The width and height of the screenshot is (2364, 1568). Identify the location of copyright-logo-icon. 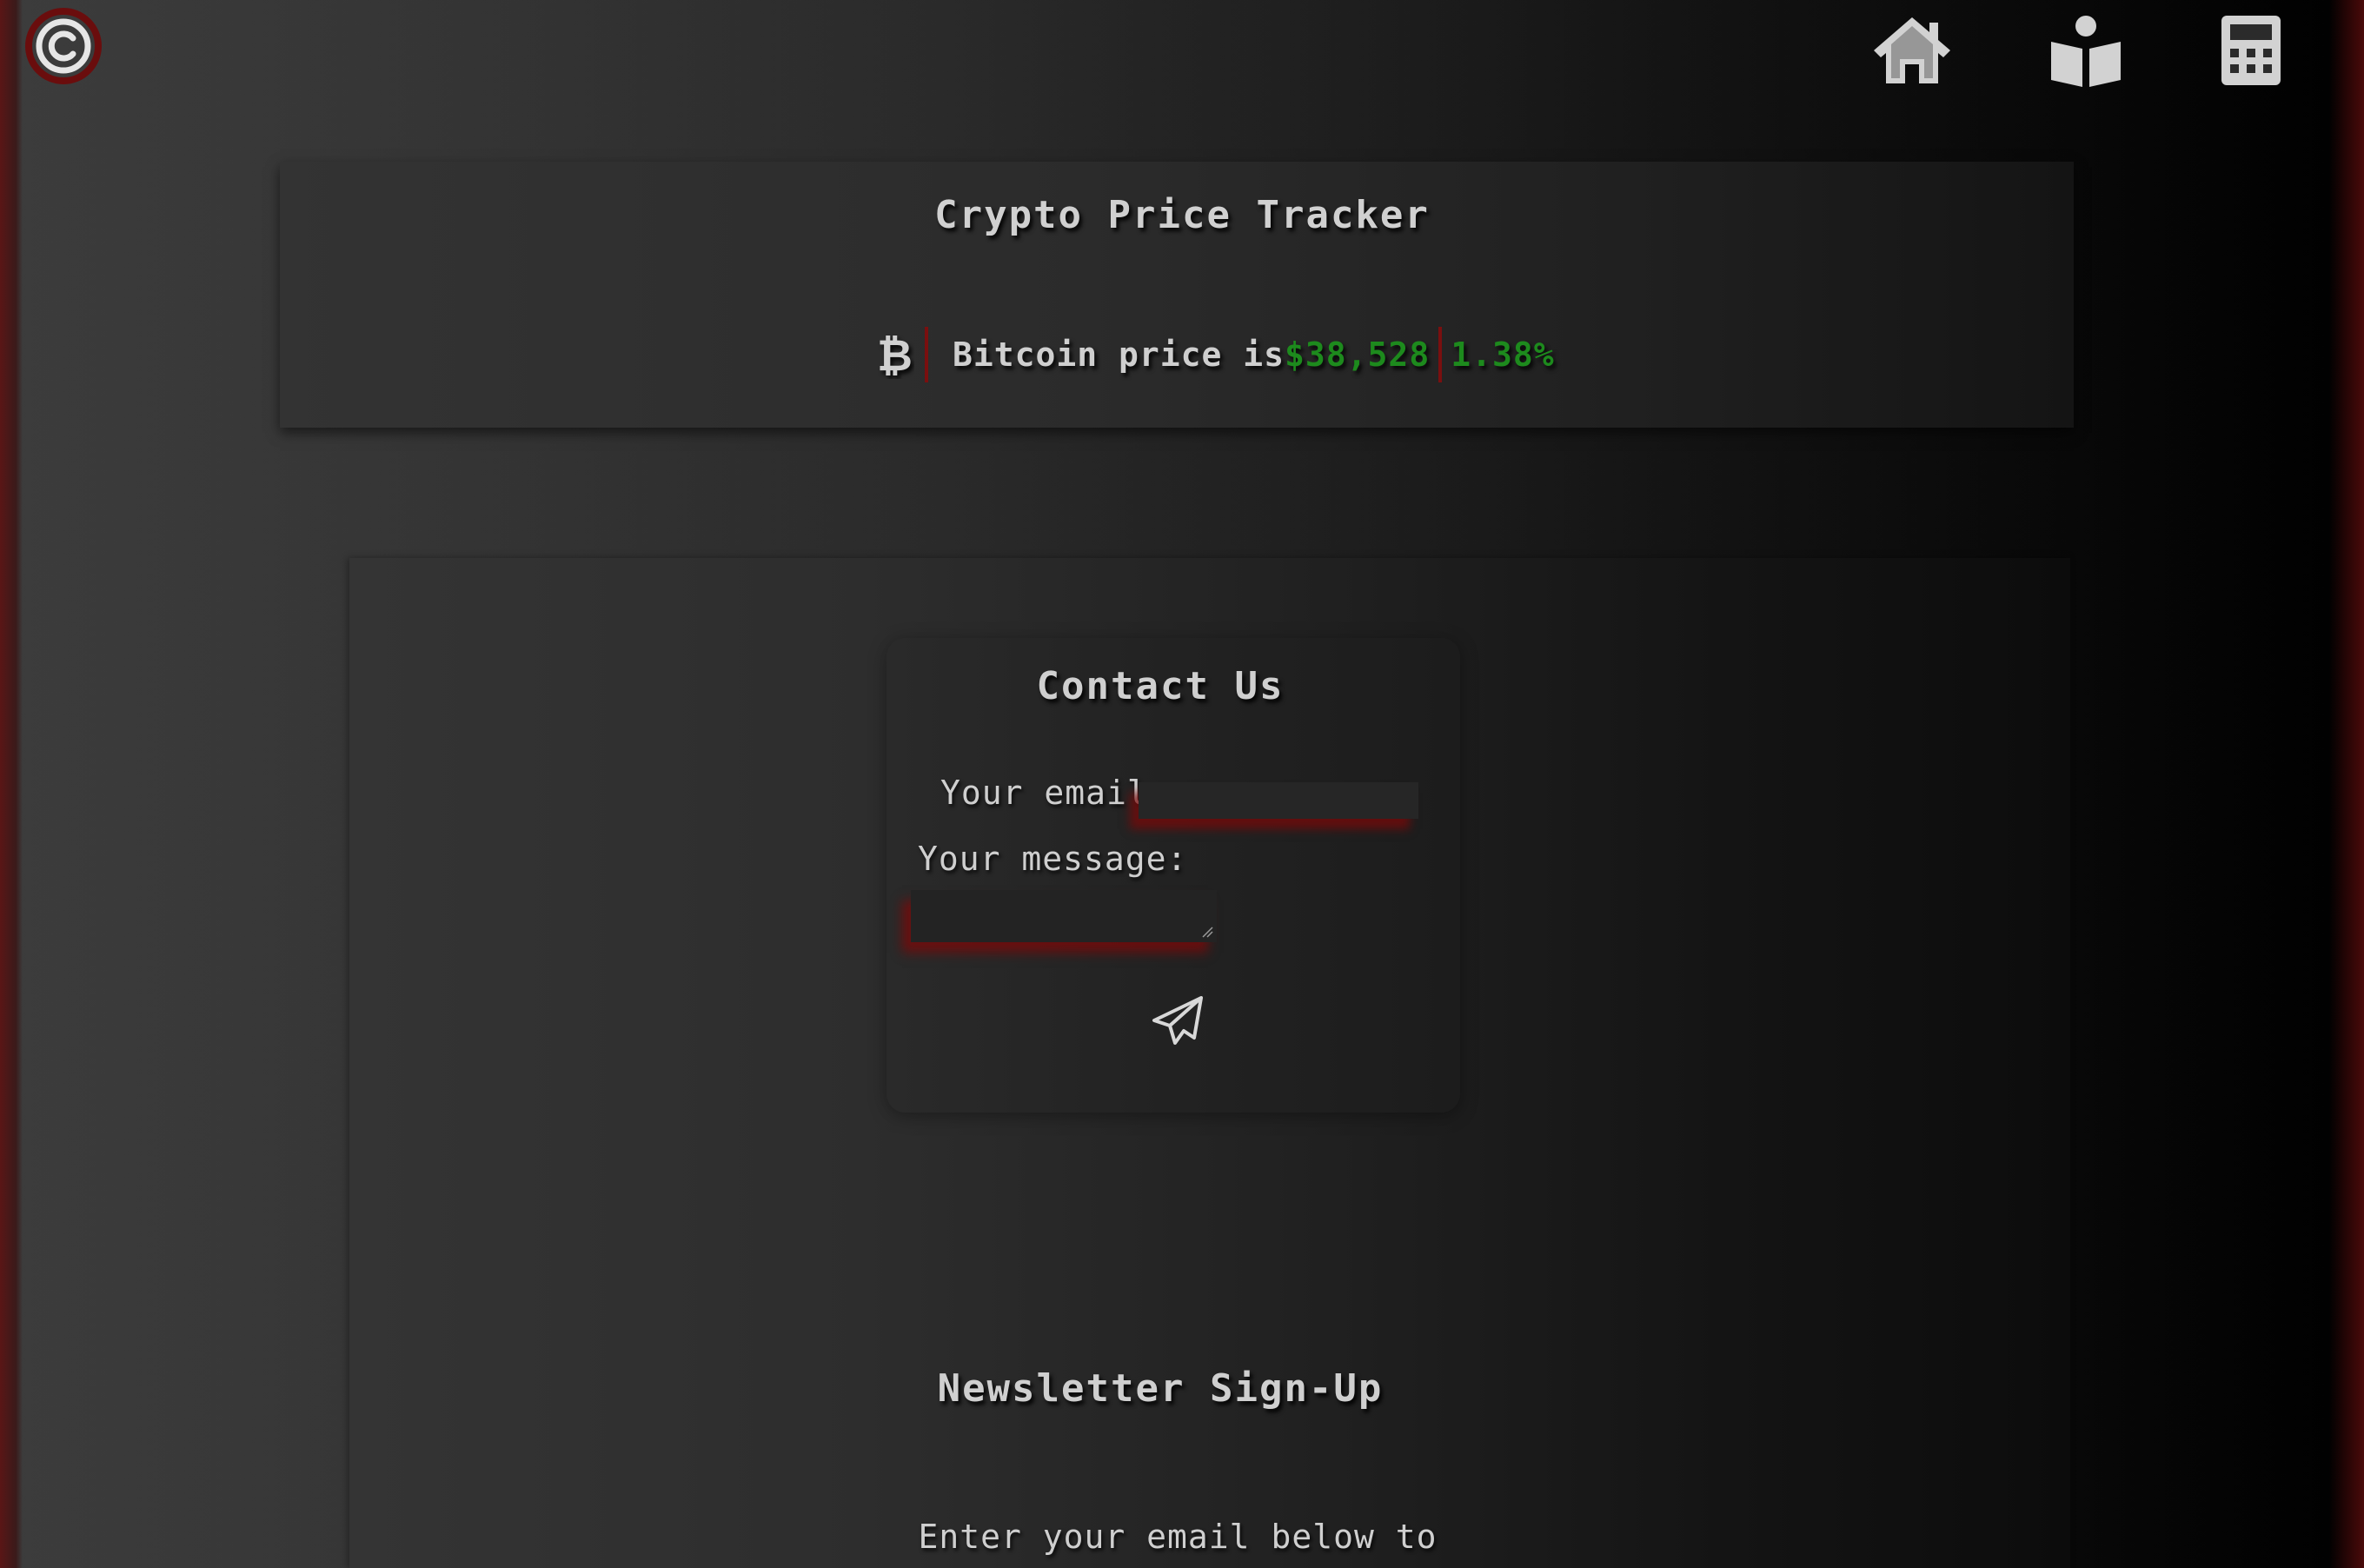
(64, 46).